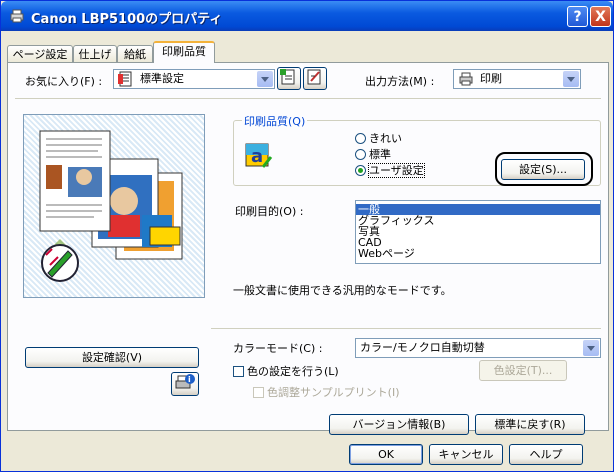 The image size is (616, 474). Describe the element at coordinates (530, 424) in the screenshot. I see `restore-defaults-button: 標準に戻す(R)` at that location.